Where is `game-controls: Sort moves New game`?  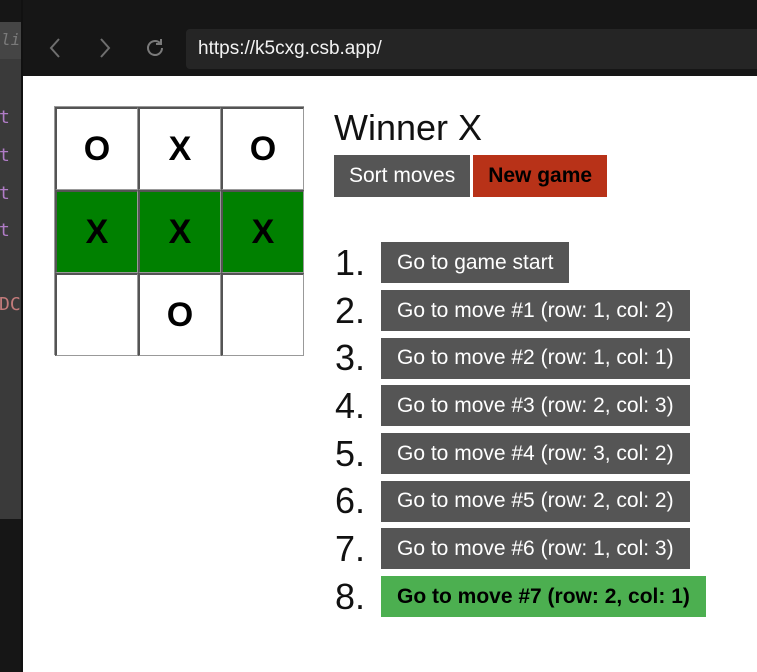
game-controls: Sort moves New game is located at coordinates (471, 176).